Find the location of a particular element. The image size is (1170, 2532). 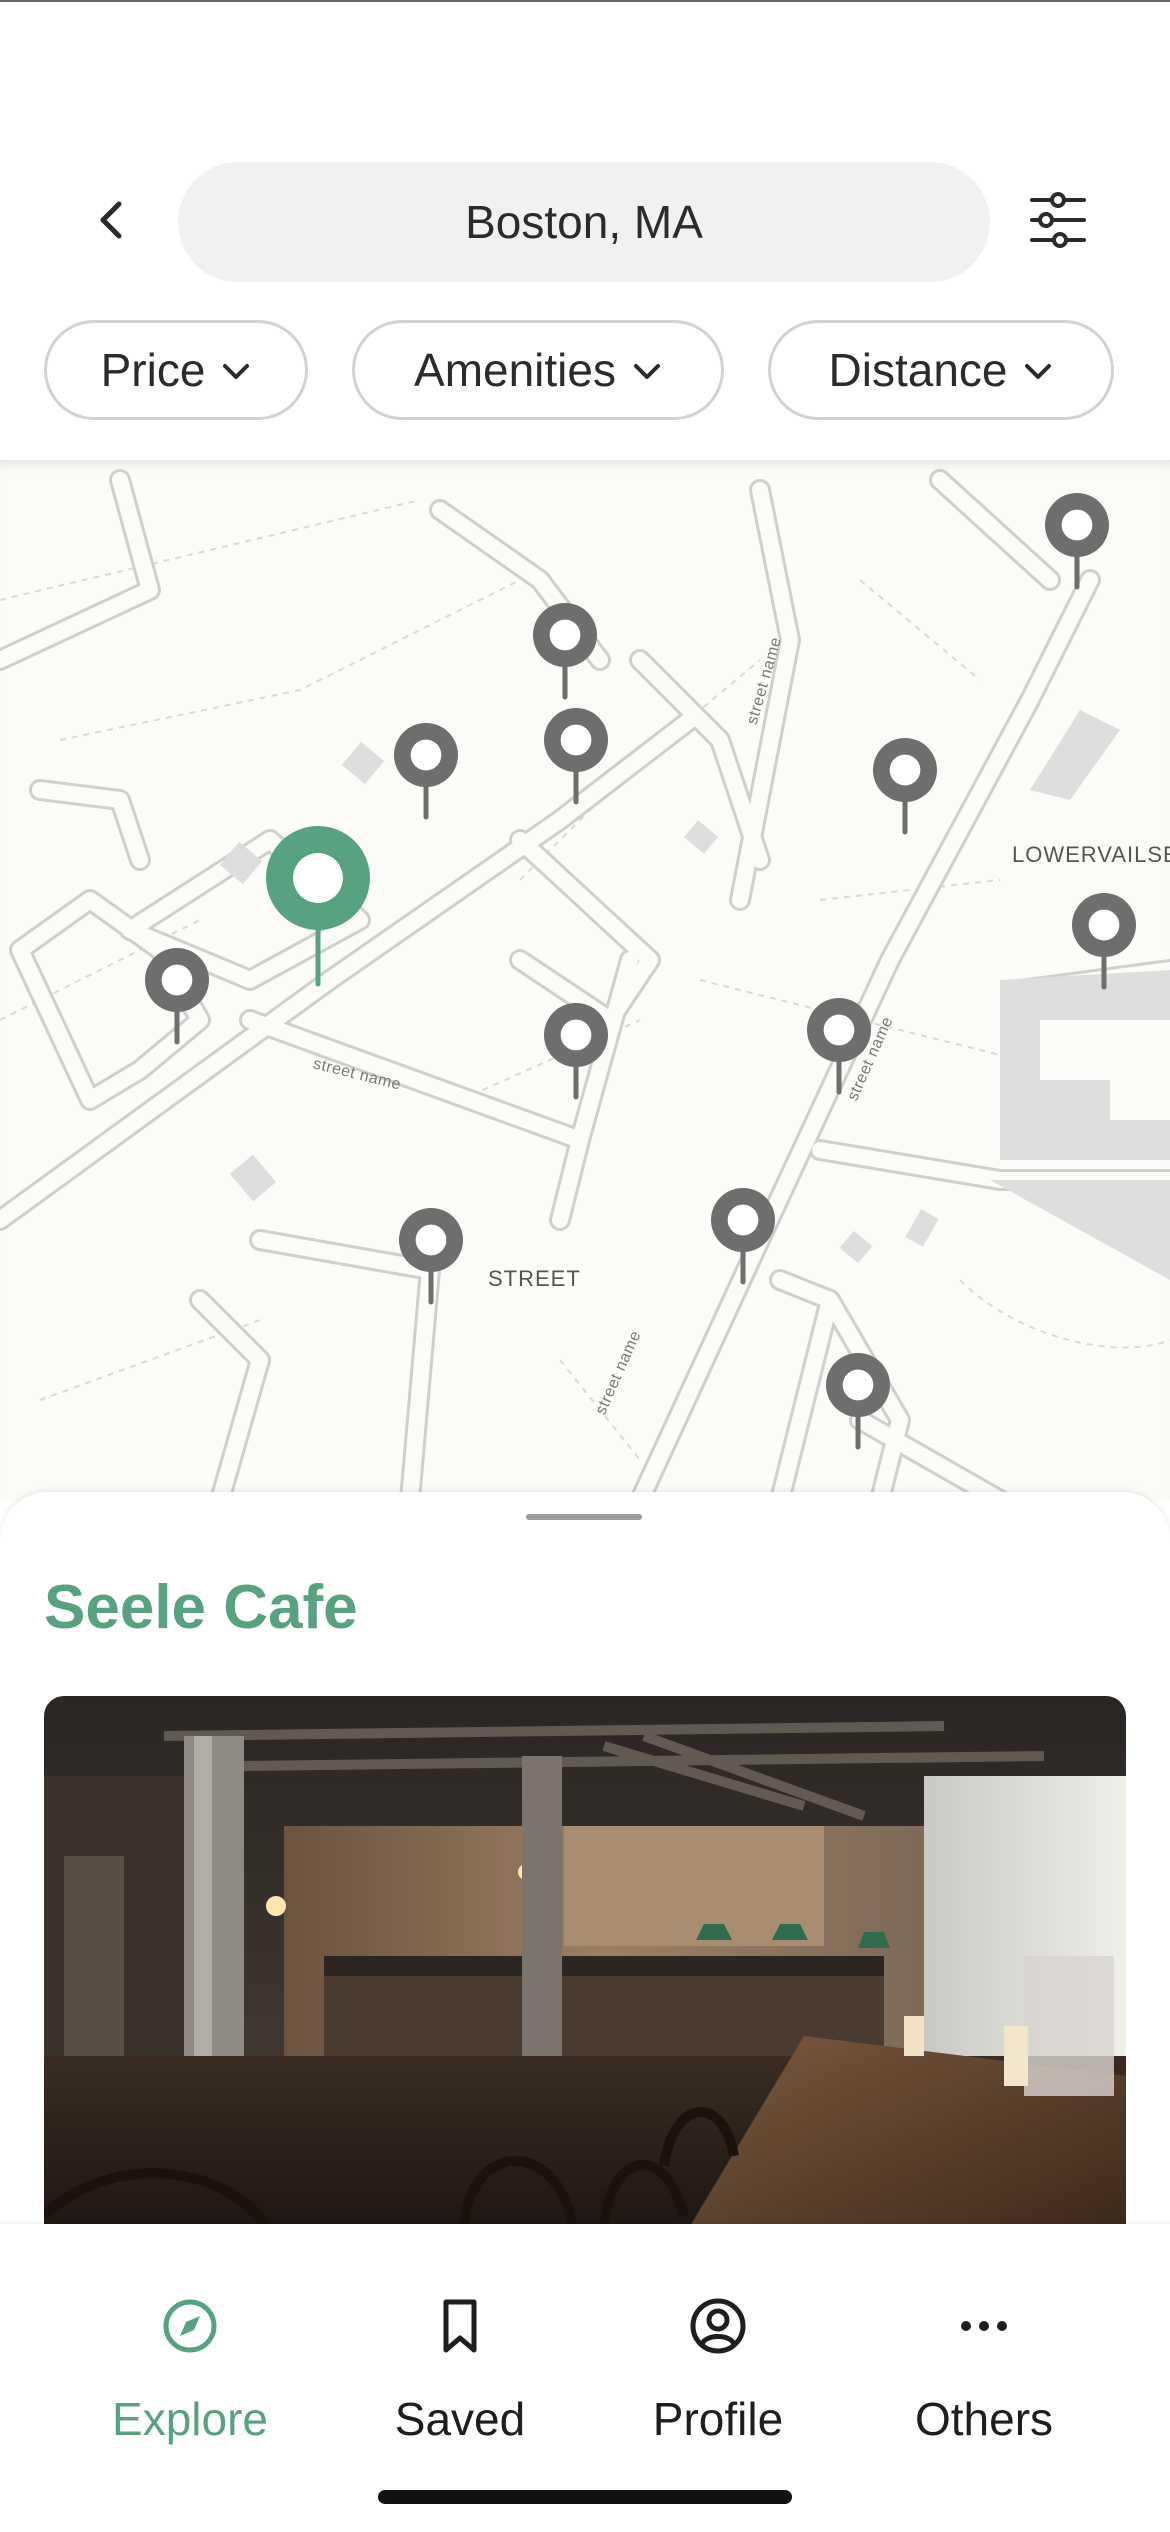

nav-explore: Explore is located at coordinates (190, 2370).